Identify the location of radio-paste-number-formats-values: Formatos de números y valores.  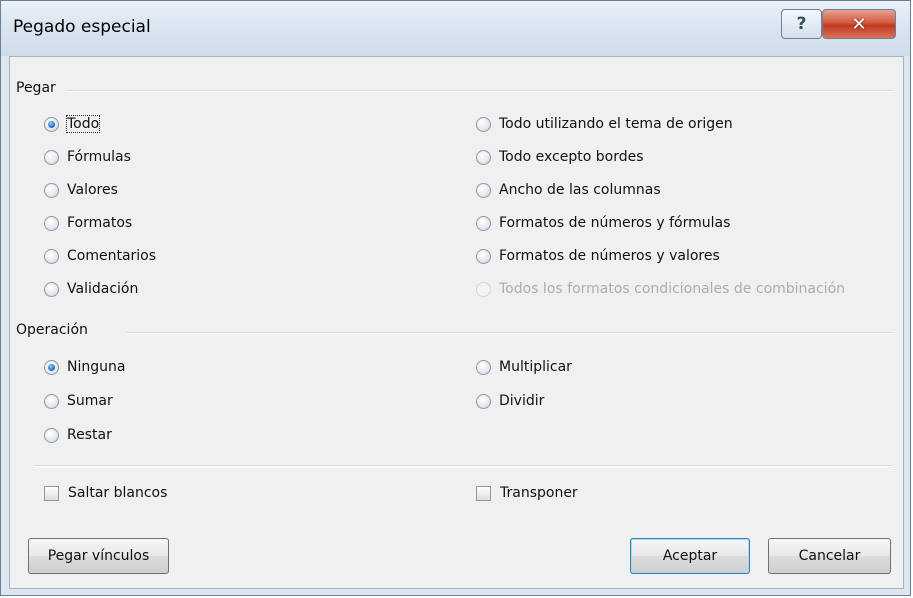
(598, 256).